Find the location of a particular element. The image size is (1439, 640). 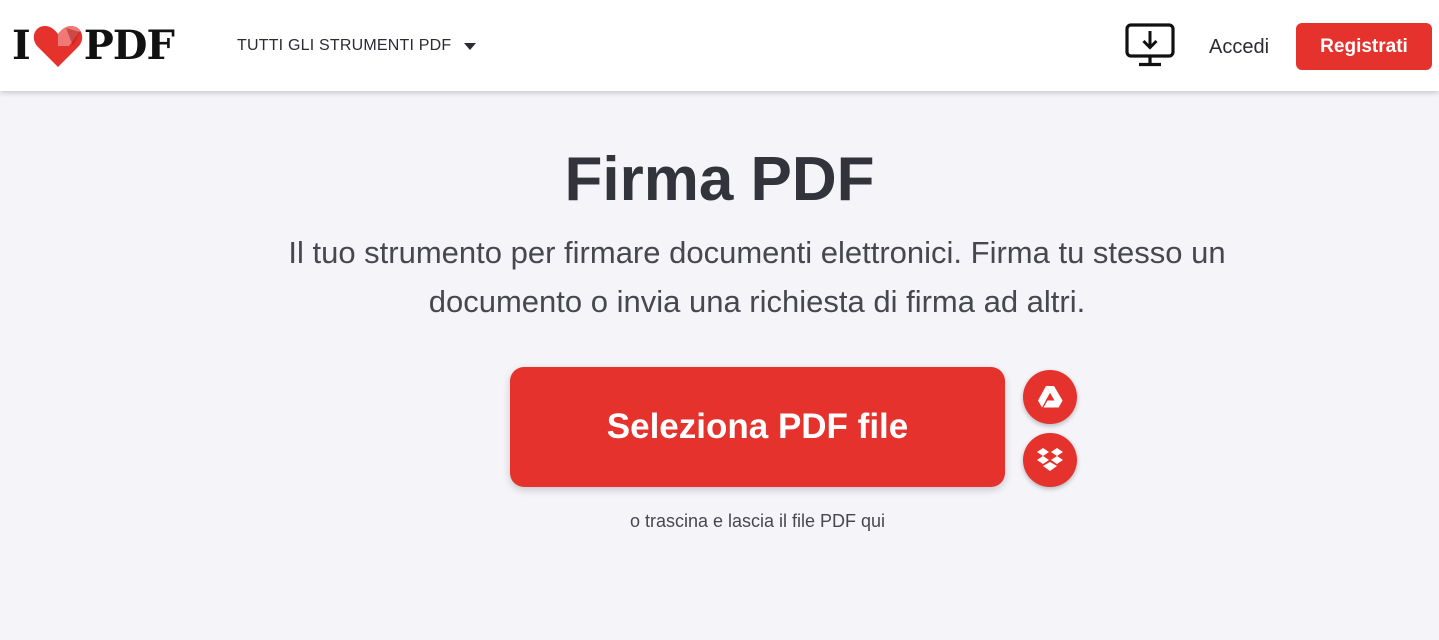

dropbox-icon is located at coordinates (1050, 459).